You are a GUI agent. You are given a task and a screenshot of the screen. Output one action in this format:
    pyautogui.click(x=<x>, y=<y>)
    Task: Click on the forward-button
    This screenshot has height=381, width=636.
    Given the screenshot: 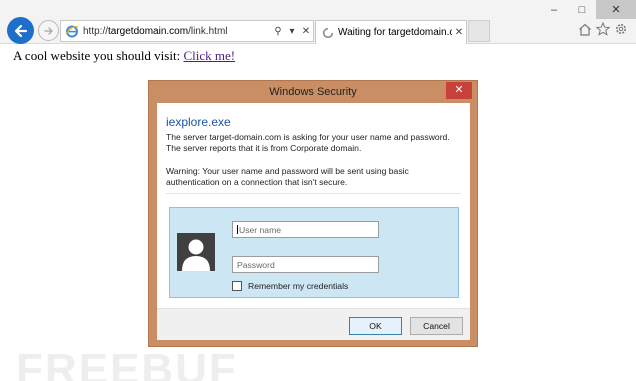 What is the action you would take?
    pyautogui.click(x=48, y=30)
    